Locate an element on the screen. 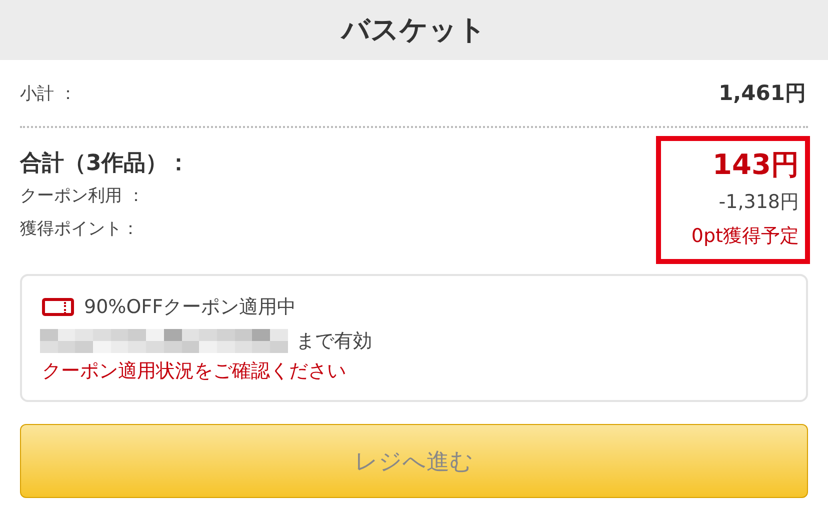 This screenshot has width=828, height=512. points-value: 0pt獲得予定 is located at coordinates (745, 236).